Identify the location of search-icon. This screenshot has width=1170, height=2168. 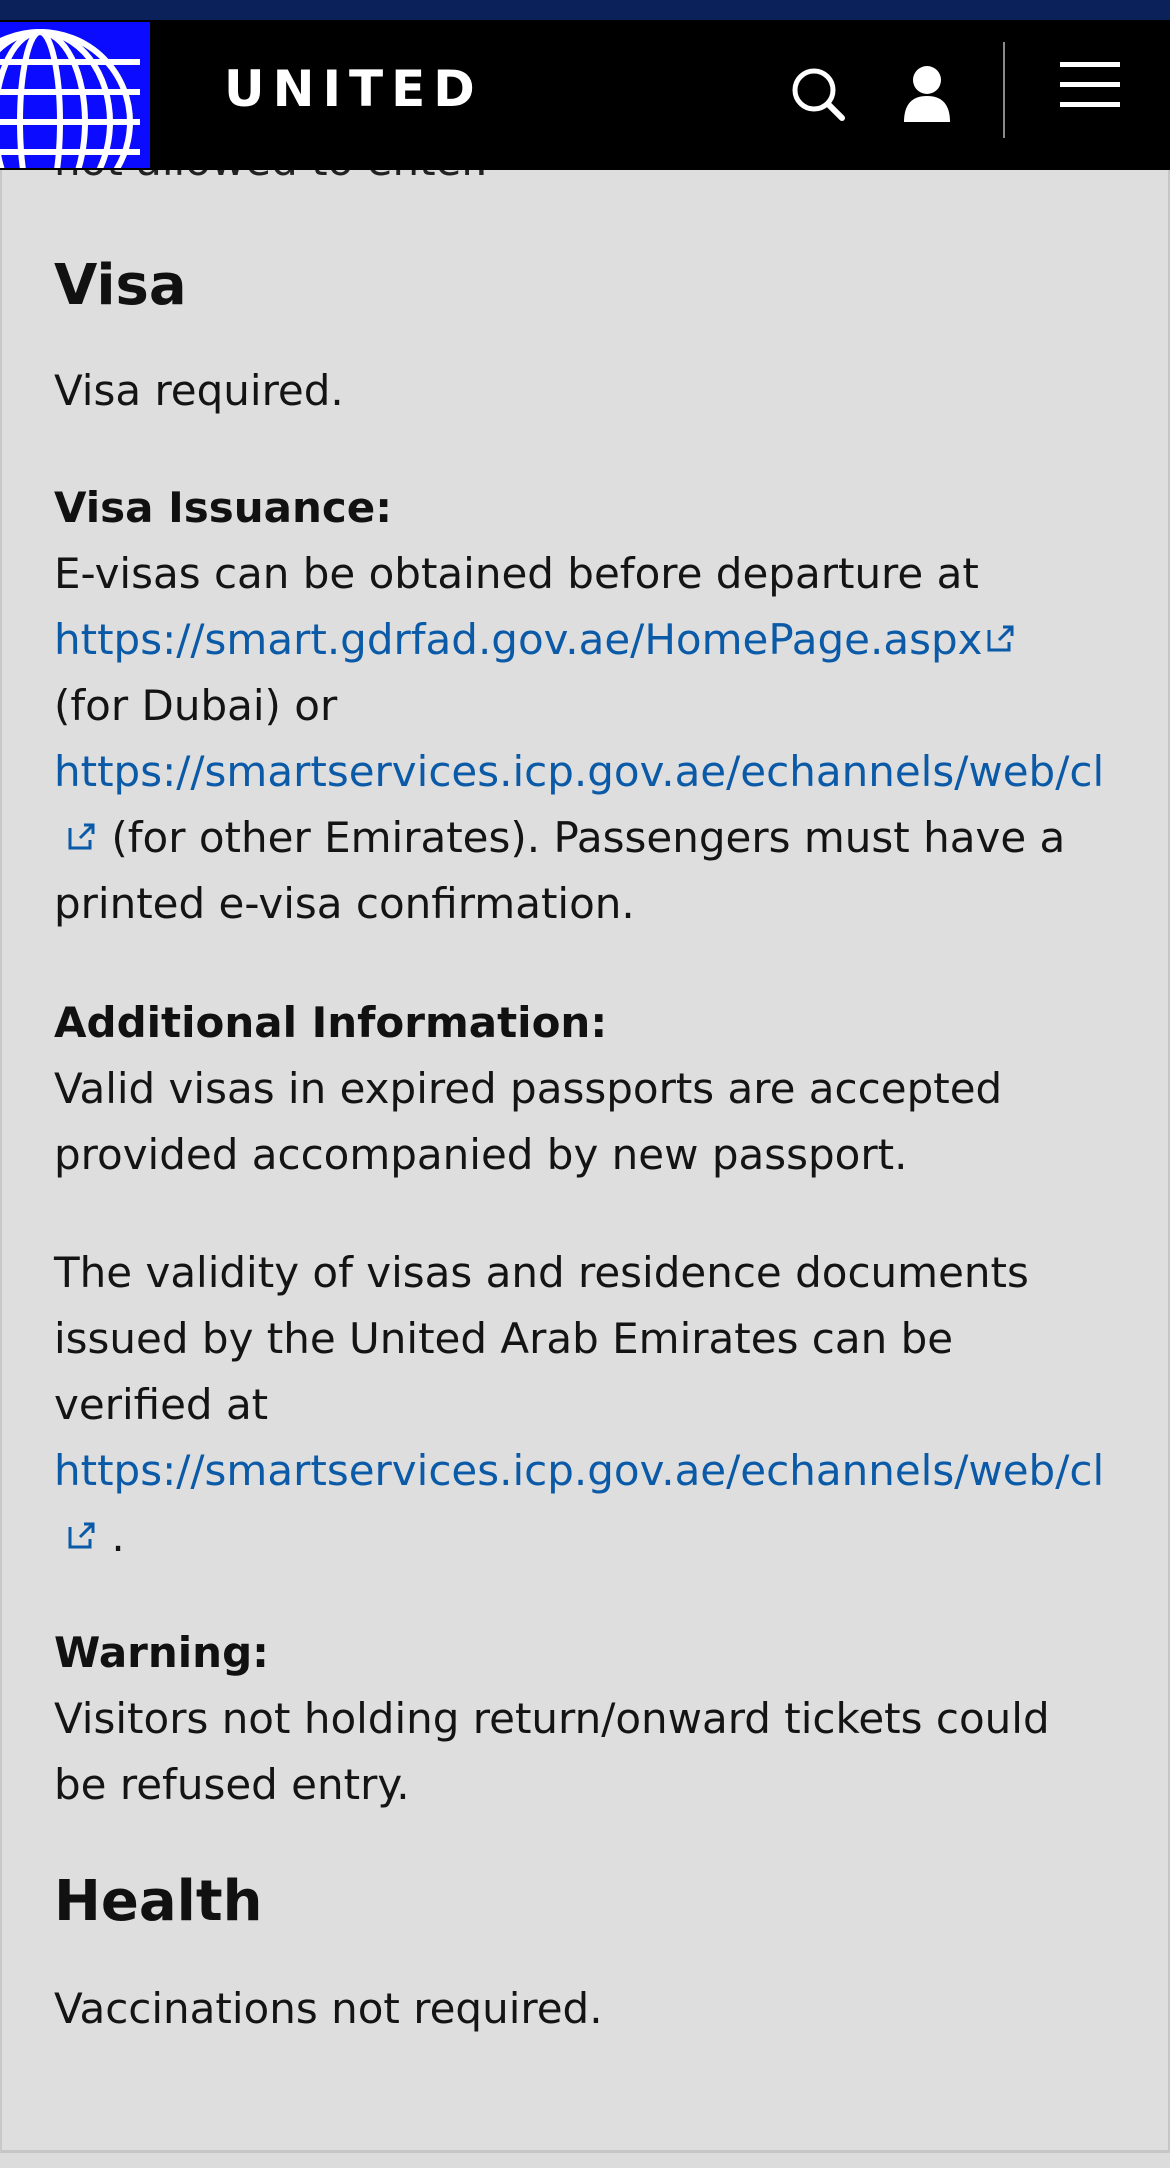
(819, 95).